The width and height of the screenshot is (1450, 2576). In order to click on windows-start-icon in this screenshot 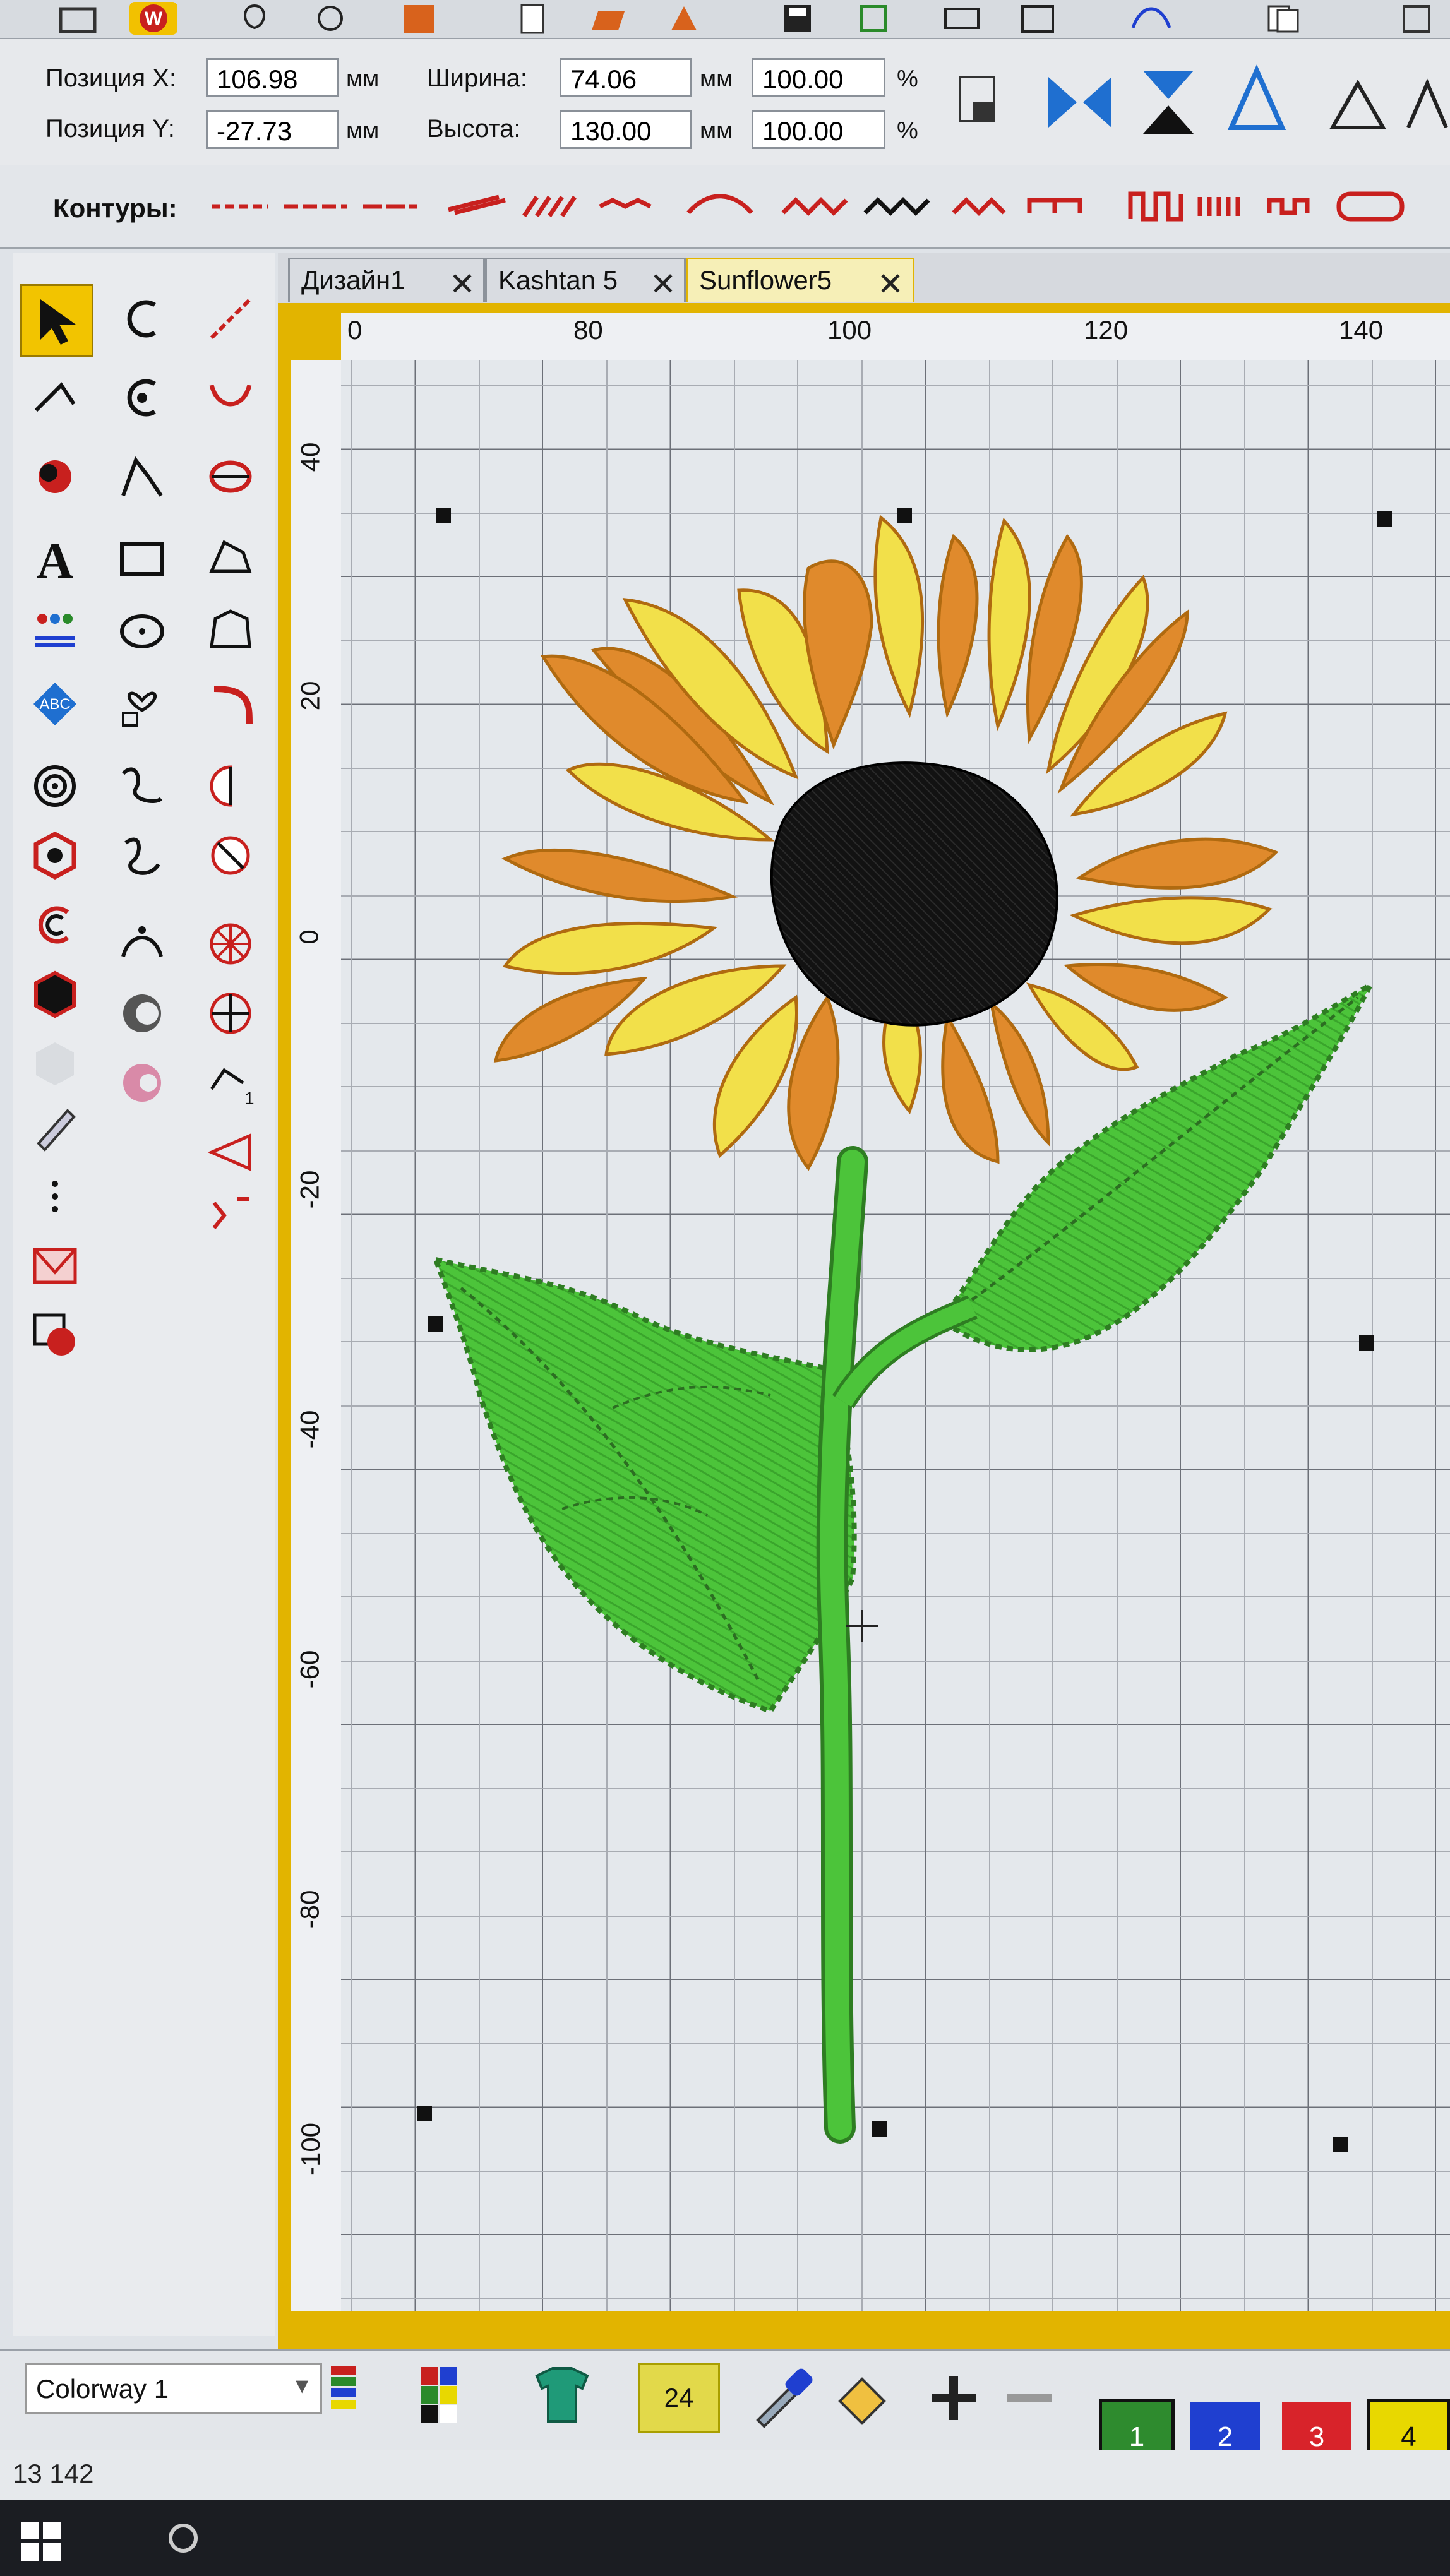, I will do `click(41, 2541)`.